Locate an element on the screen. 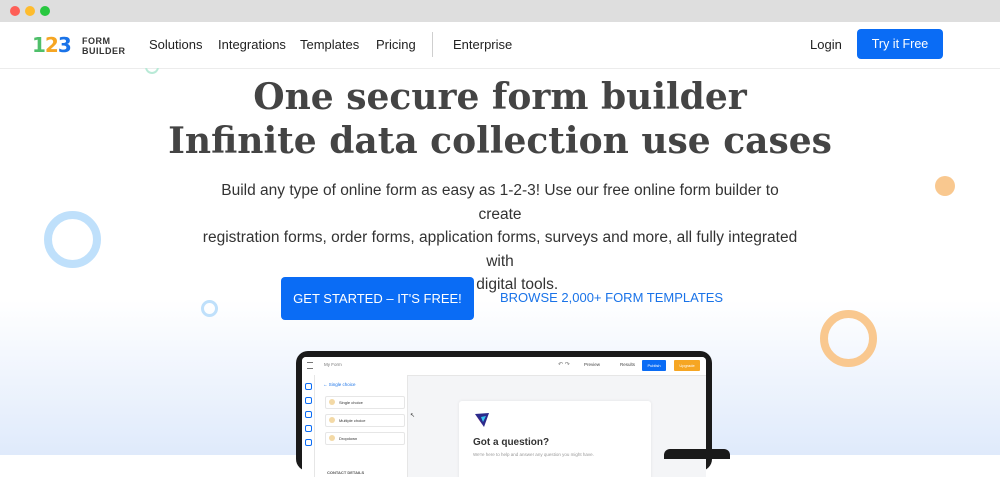  decorative-ring-large-blue is located at coordinates (72, 239).